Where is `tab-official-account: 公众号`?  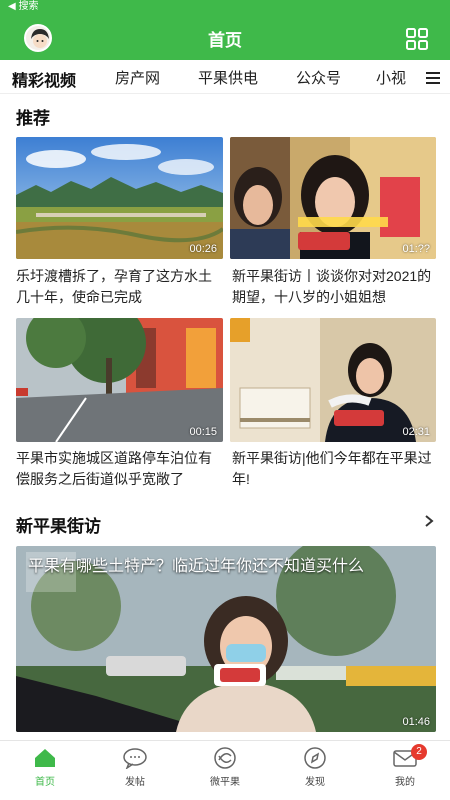 tab-official-account: 公众号 is located at coordinates (318, 77).